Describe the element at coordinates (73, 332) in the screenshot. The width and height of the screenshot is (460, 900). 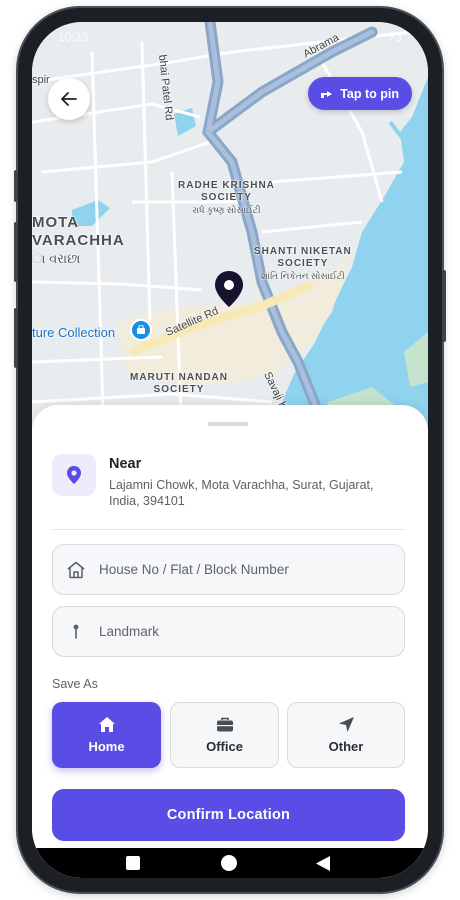
I see `poi-label: ture Collection` at that location.